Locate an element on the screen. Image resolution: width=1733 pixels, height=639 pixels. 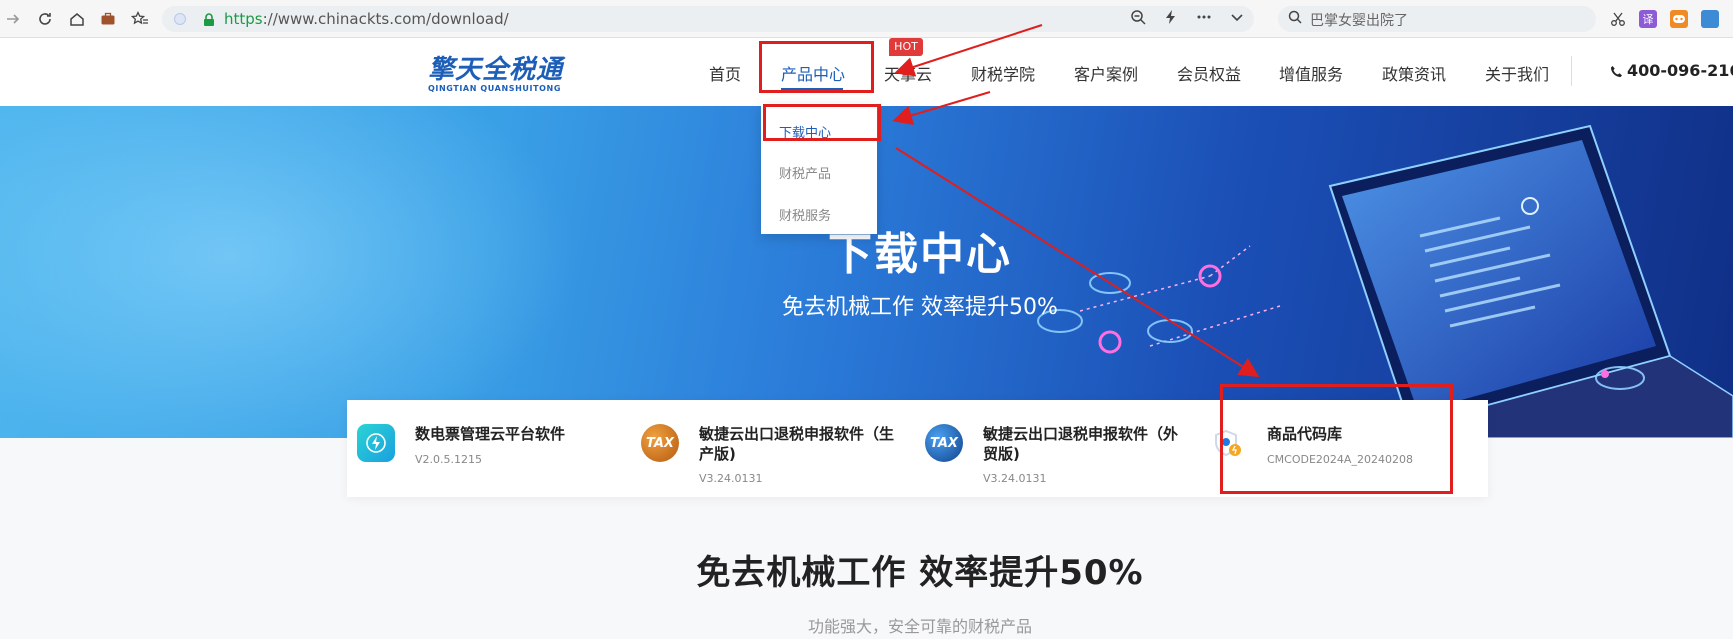
card-title: 敏捷云出口退税申报软件（生 产版) is located at coordinates (796, 444).